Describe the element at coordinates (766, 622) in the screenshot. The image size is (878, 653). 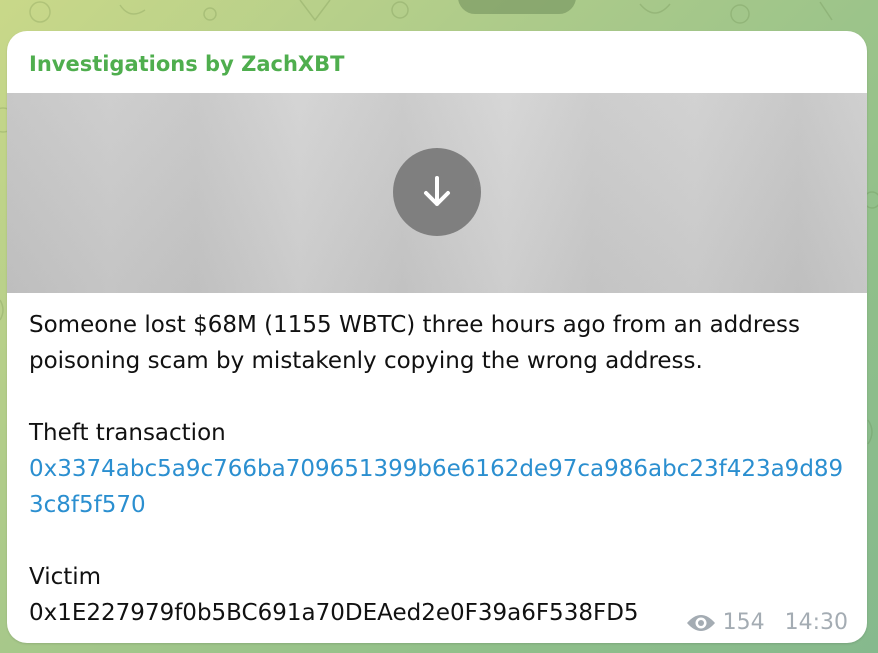
I see `message-meta: 154 14:30` at that location.